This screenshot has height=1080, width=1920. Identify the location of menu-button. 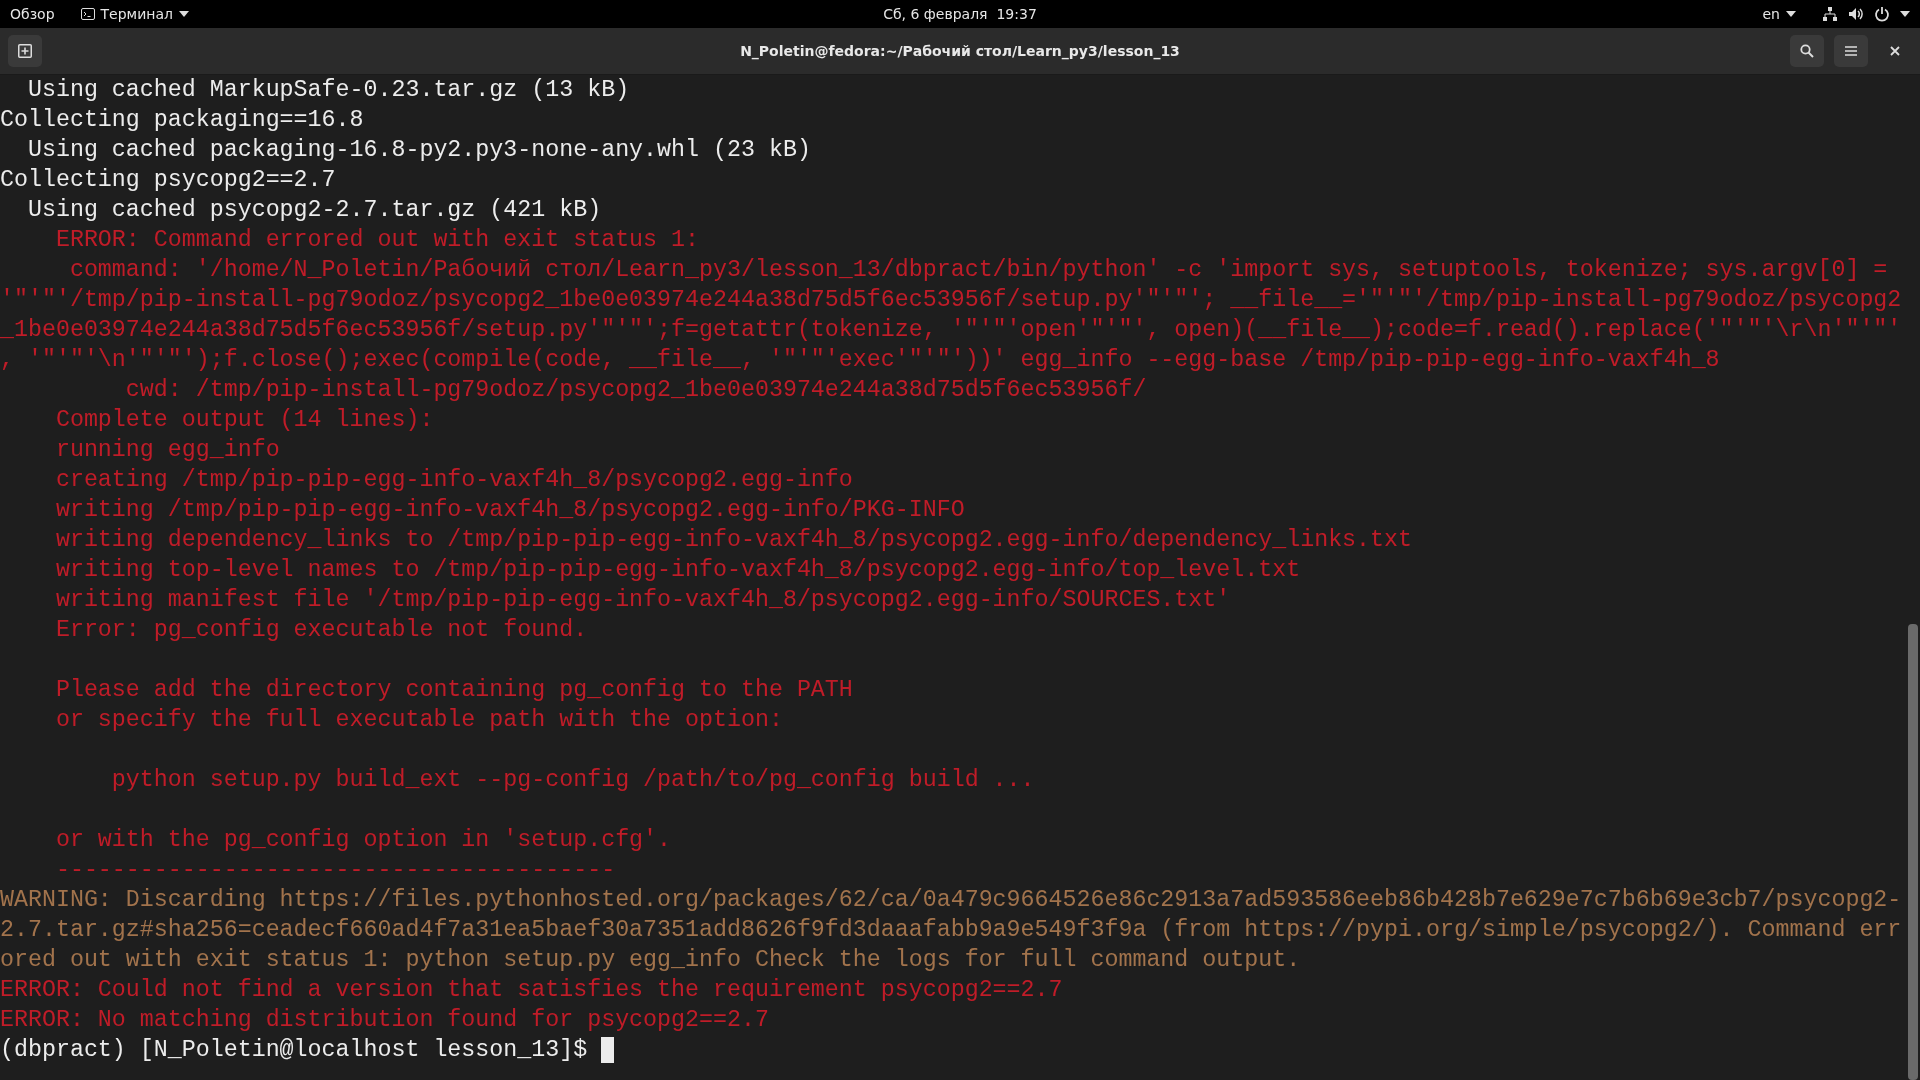
(1851, 51).